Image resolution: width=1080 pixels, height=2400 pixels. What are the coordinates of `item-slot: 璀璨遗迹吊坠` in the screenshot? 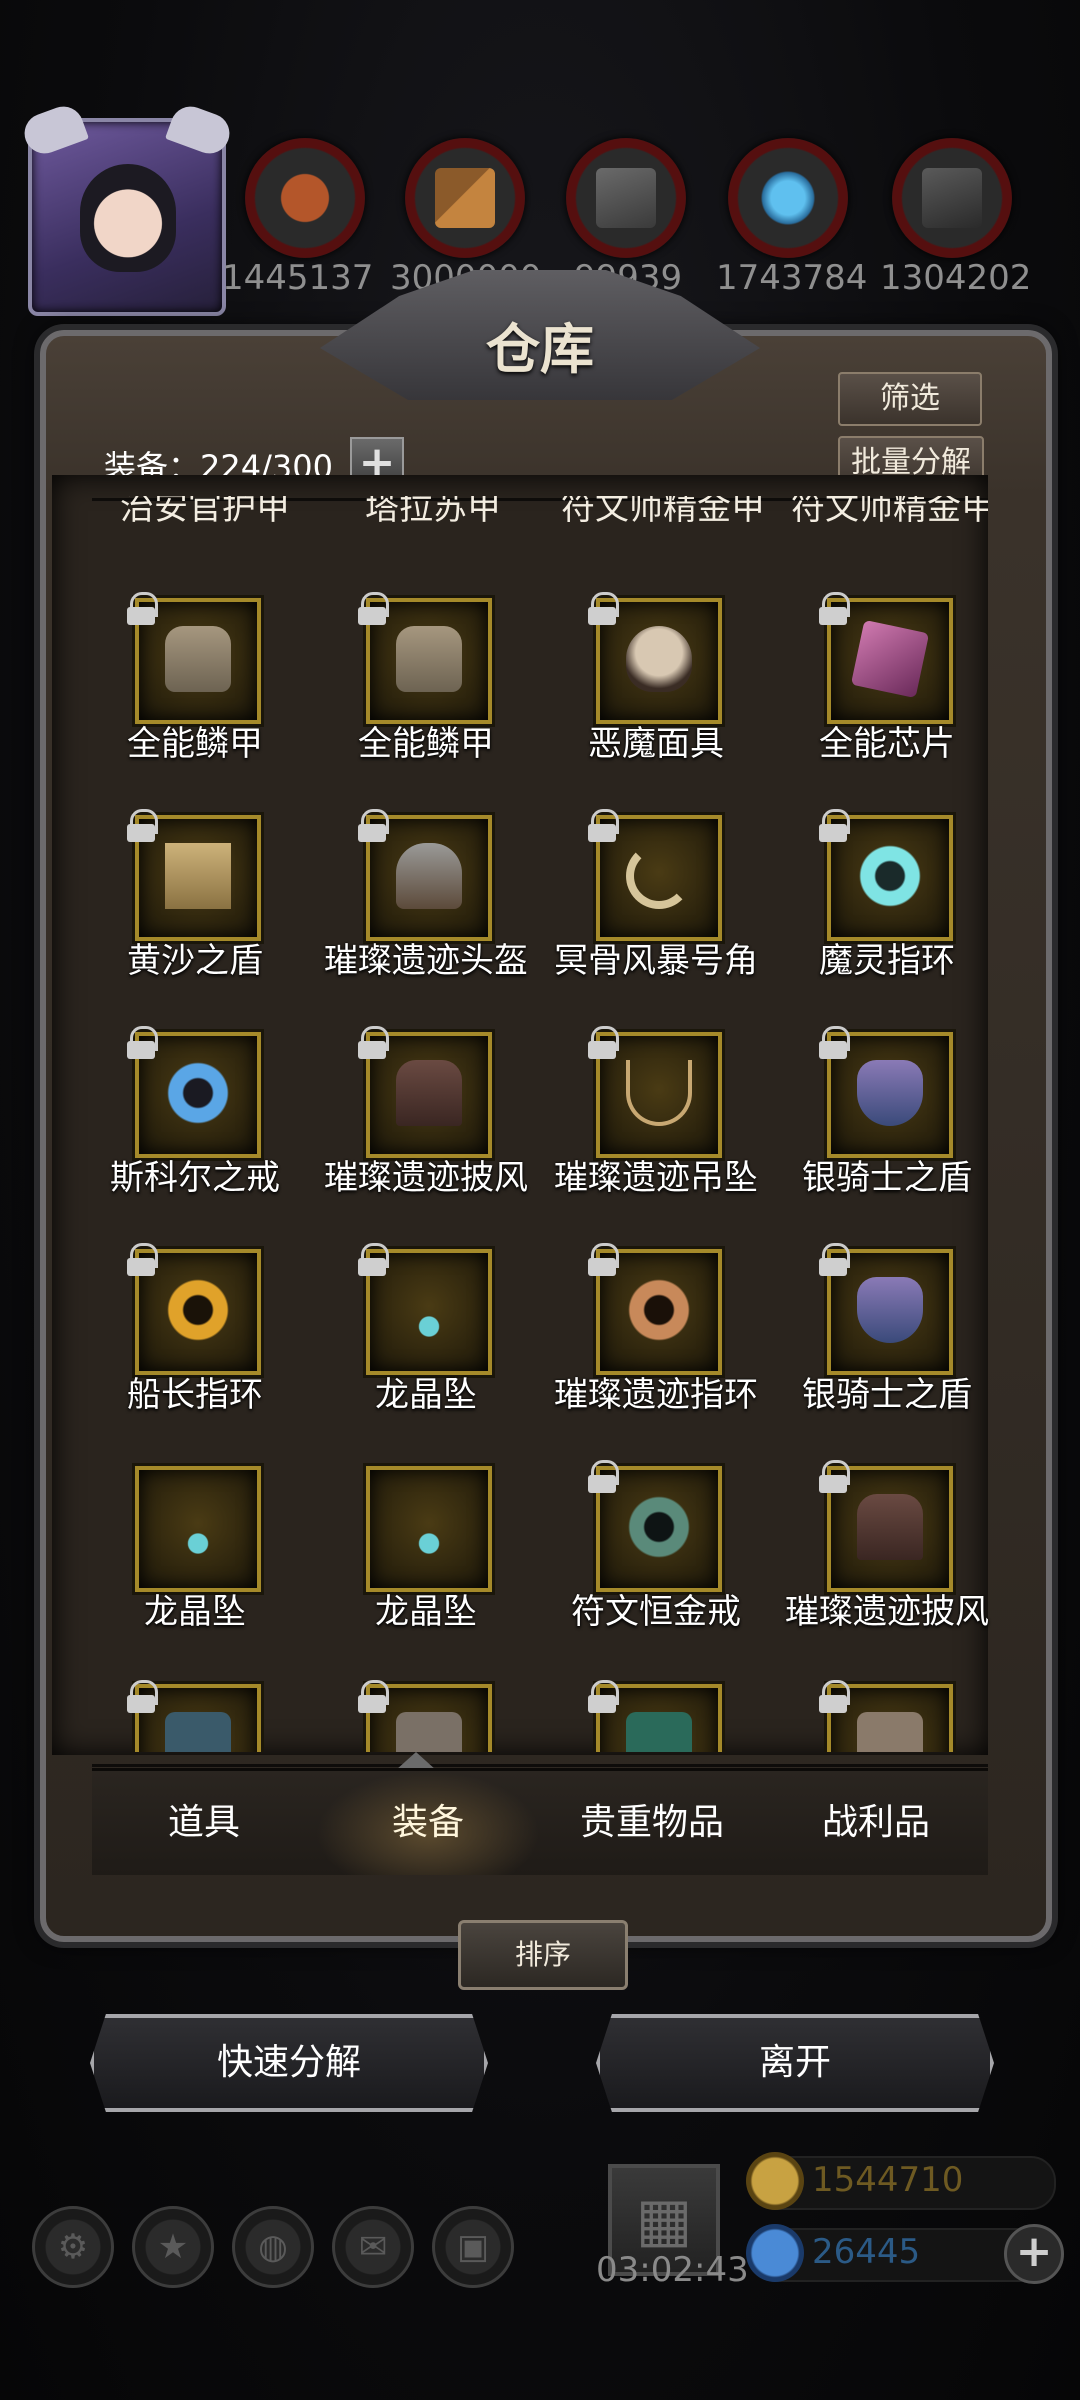 It's located at (656, 1124).